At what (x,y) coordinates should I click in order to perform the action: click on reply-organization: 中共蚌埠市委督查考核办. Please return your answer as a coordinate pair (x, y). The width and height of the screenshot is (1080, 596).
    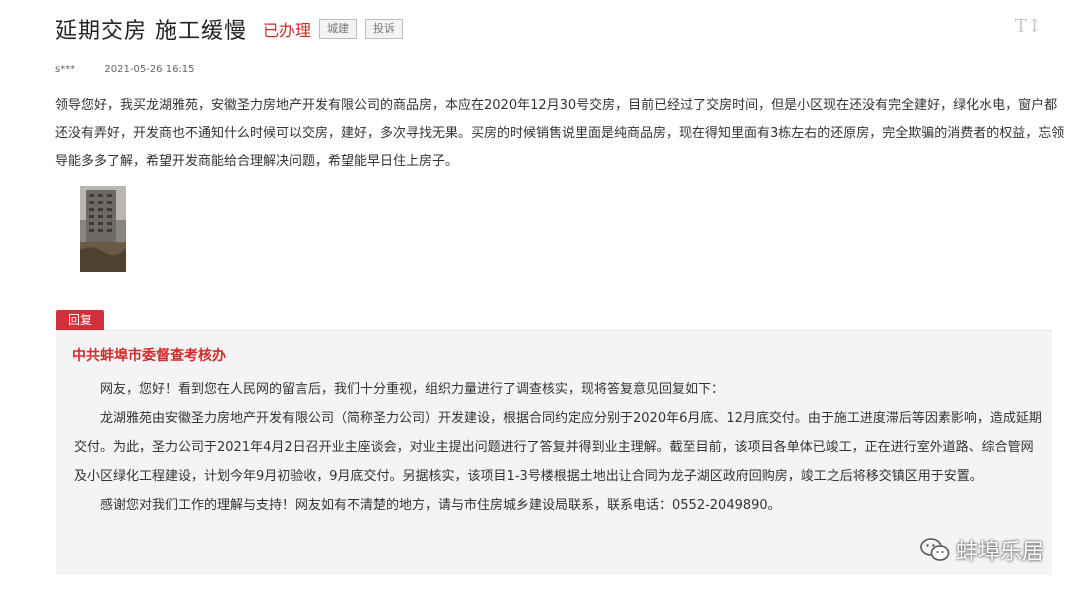
    Looking at the image, I should click on (149, 356).